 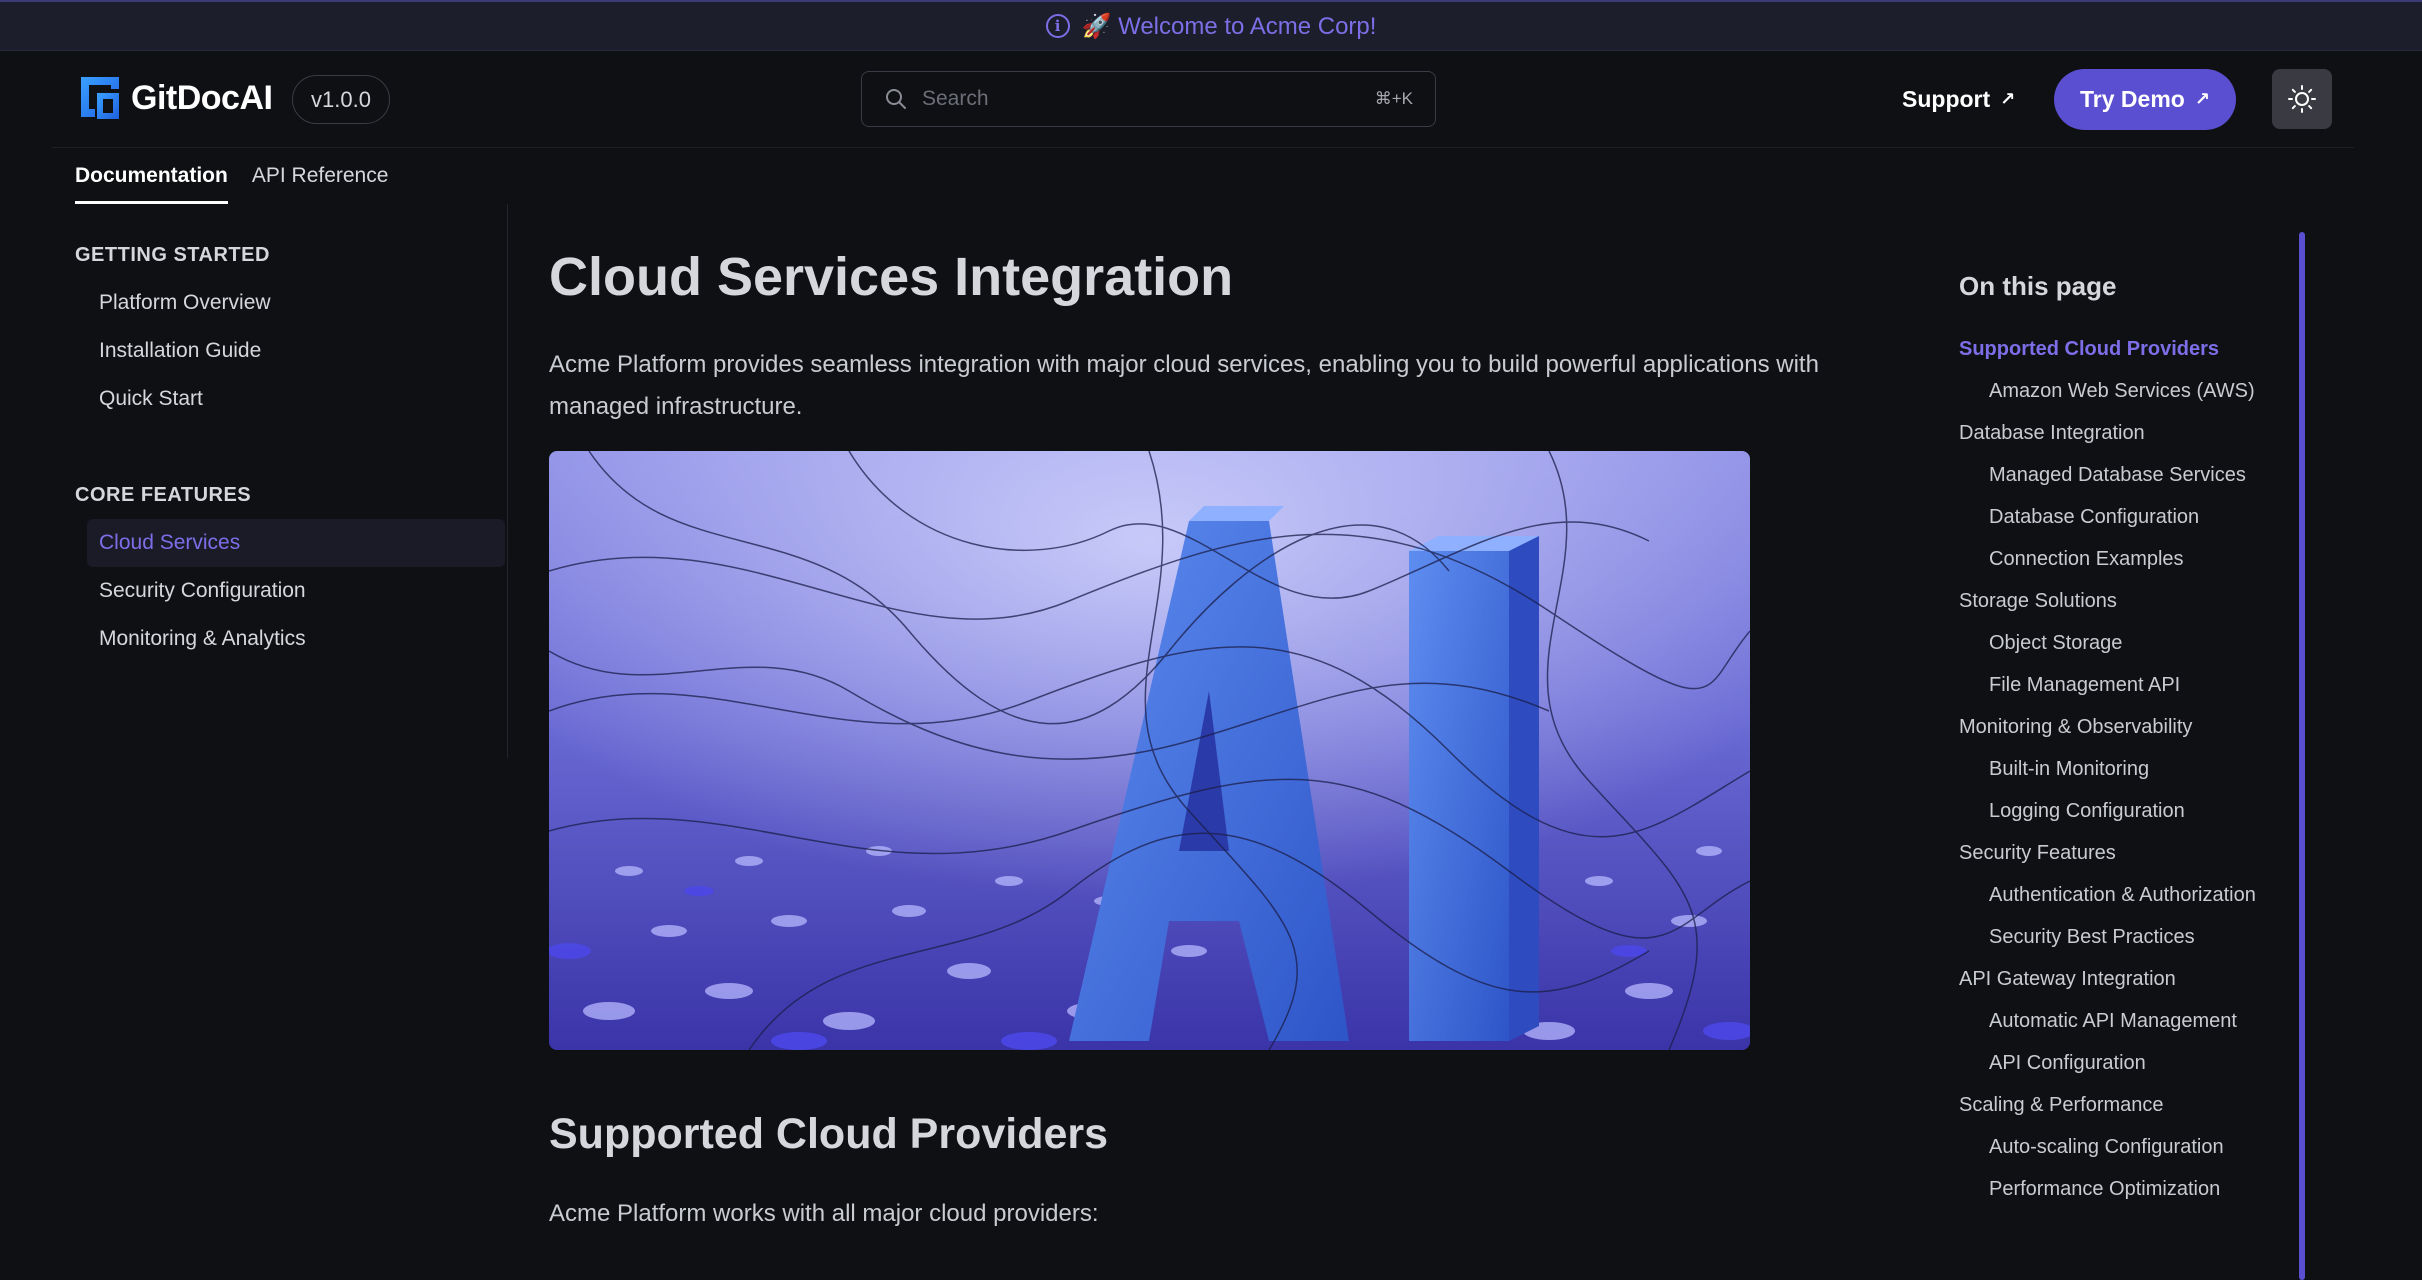 What do you see at coordinates (1946, 99) in the screenshot?
I see `support-label: Support` at bounding box center [1946, 99].